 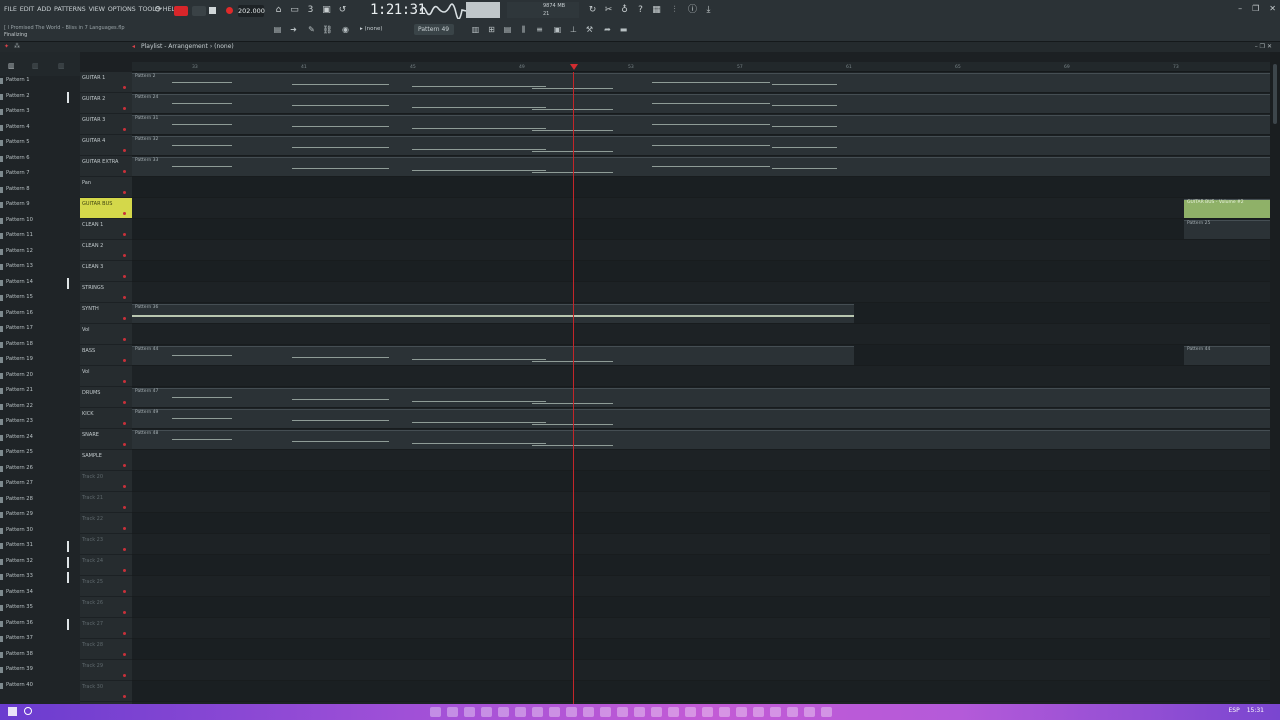 I want to click on cut-icon: ✂, so click(x=608, y=10).